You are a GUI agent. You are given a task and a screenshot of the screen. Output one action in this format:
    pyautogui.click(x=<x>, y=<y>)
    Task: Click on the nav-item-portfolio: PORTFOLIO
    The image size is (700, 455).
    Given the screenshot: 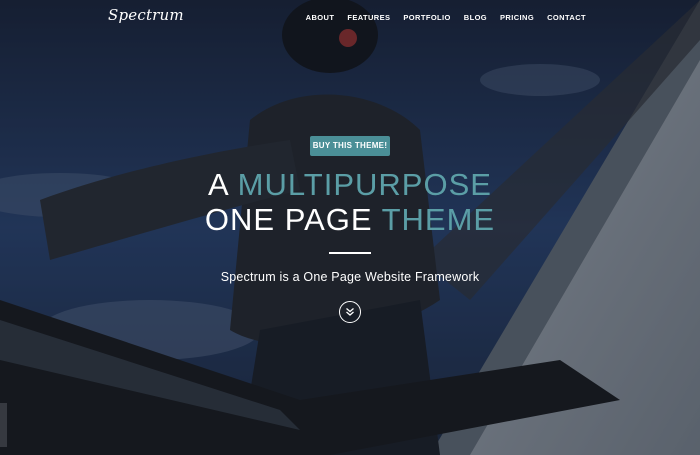 What is the action you would take?
    pyautogui.click(x=426, y=17)
    